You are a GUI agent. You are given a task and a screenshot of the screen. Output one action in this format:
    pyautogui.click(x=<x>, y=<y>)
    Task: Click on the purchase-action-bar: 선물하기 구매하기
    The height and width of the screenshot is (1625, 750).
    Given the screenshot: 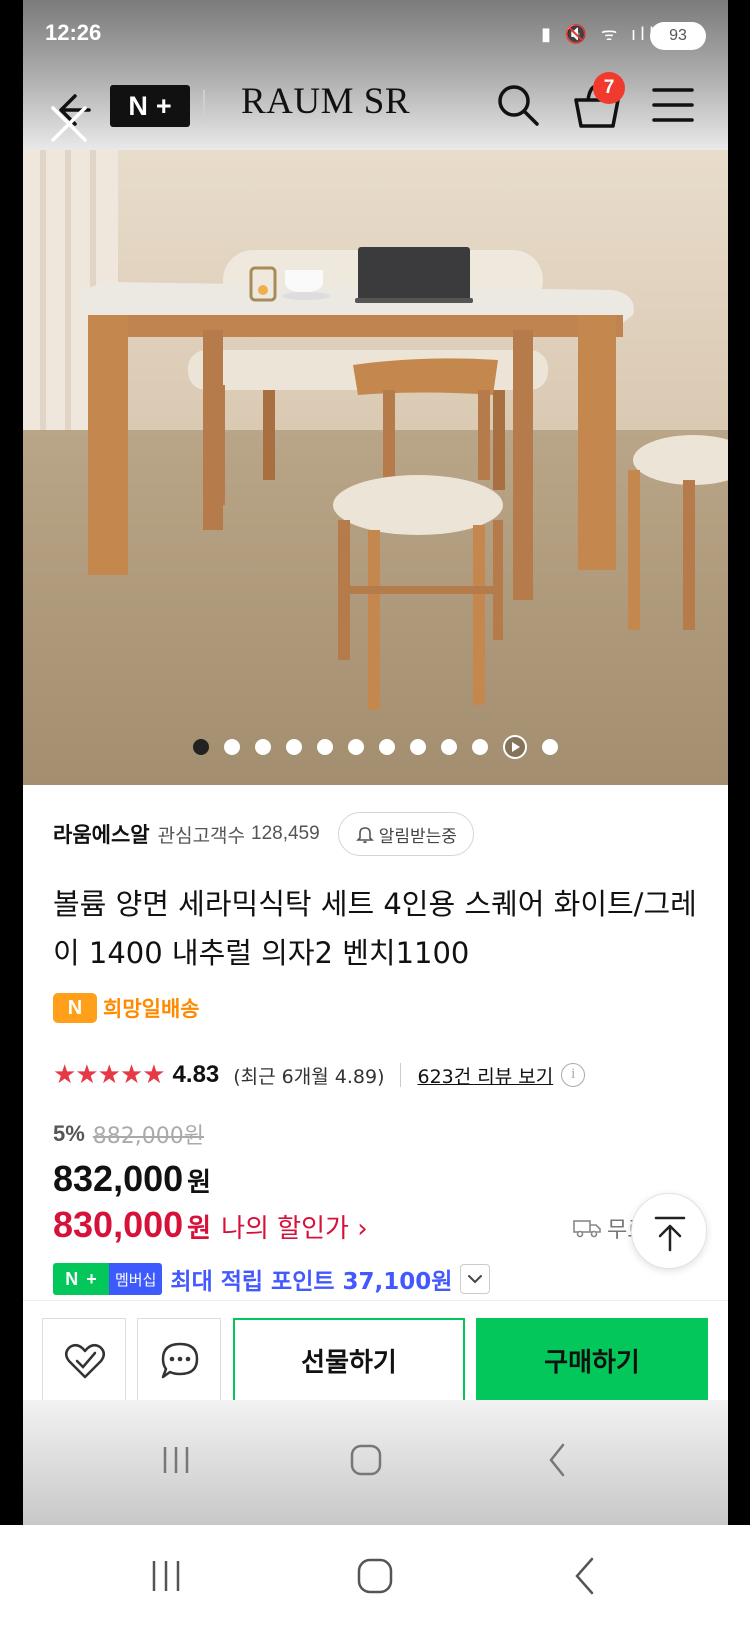 What is the action you would take?
    pyautogui.click(x=375, y=1351)
    